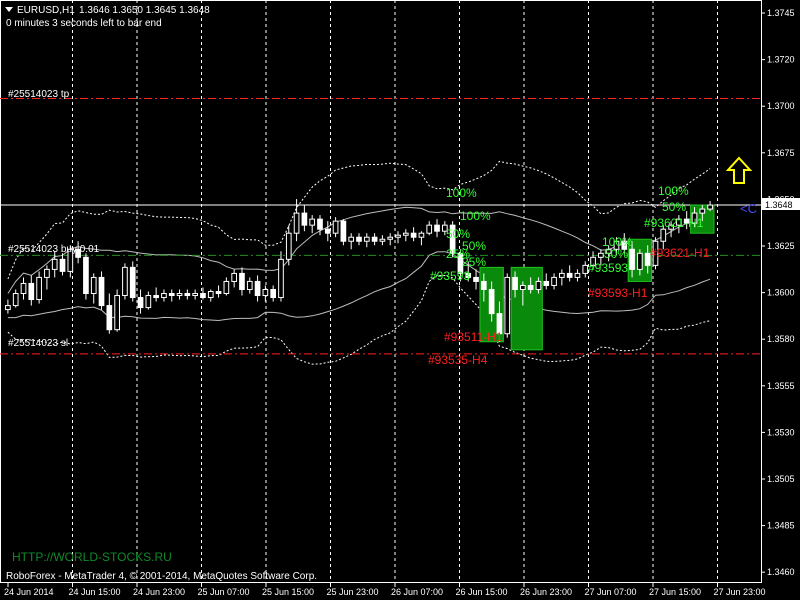  What do you see at coordinates (781, 13) in the screenshot?
I see `y-tick-label: 1.3745` at bounding box center [781, 13].